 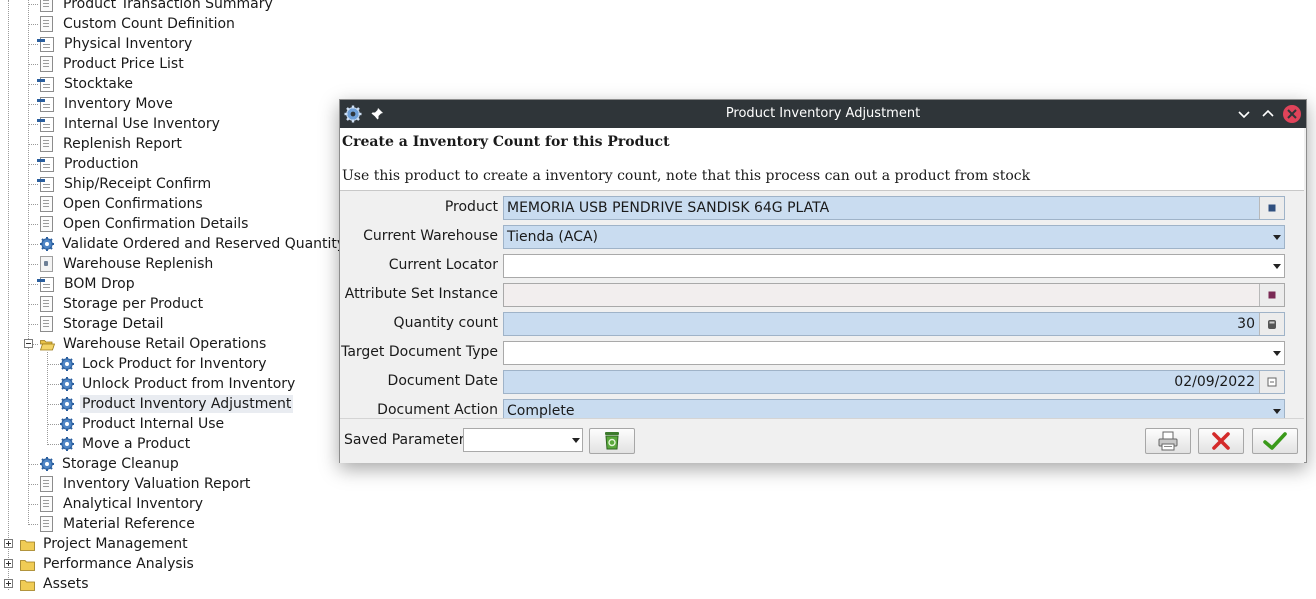 What do you see at coordinates (894, 295) in the screenshot?
I see `attribute-set-field` at bounding box center [894, 295].